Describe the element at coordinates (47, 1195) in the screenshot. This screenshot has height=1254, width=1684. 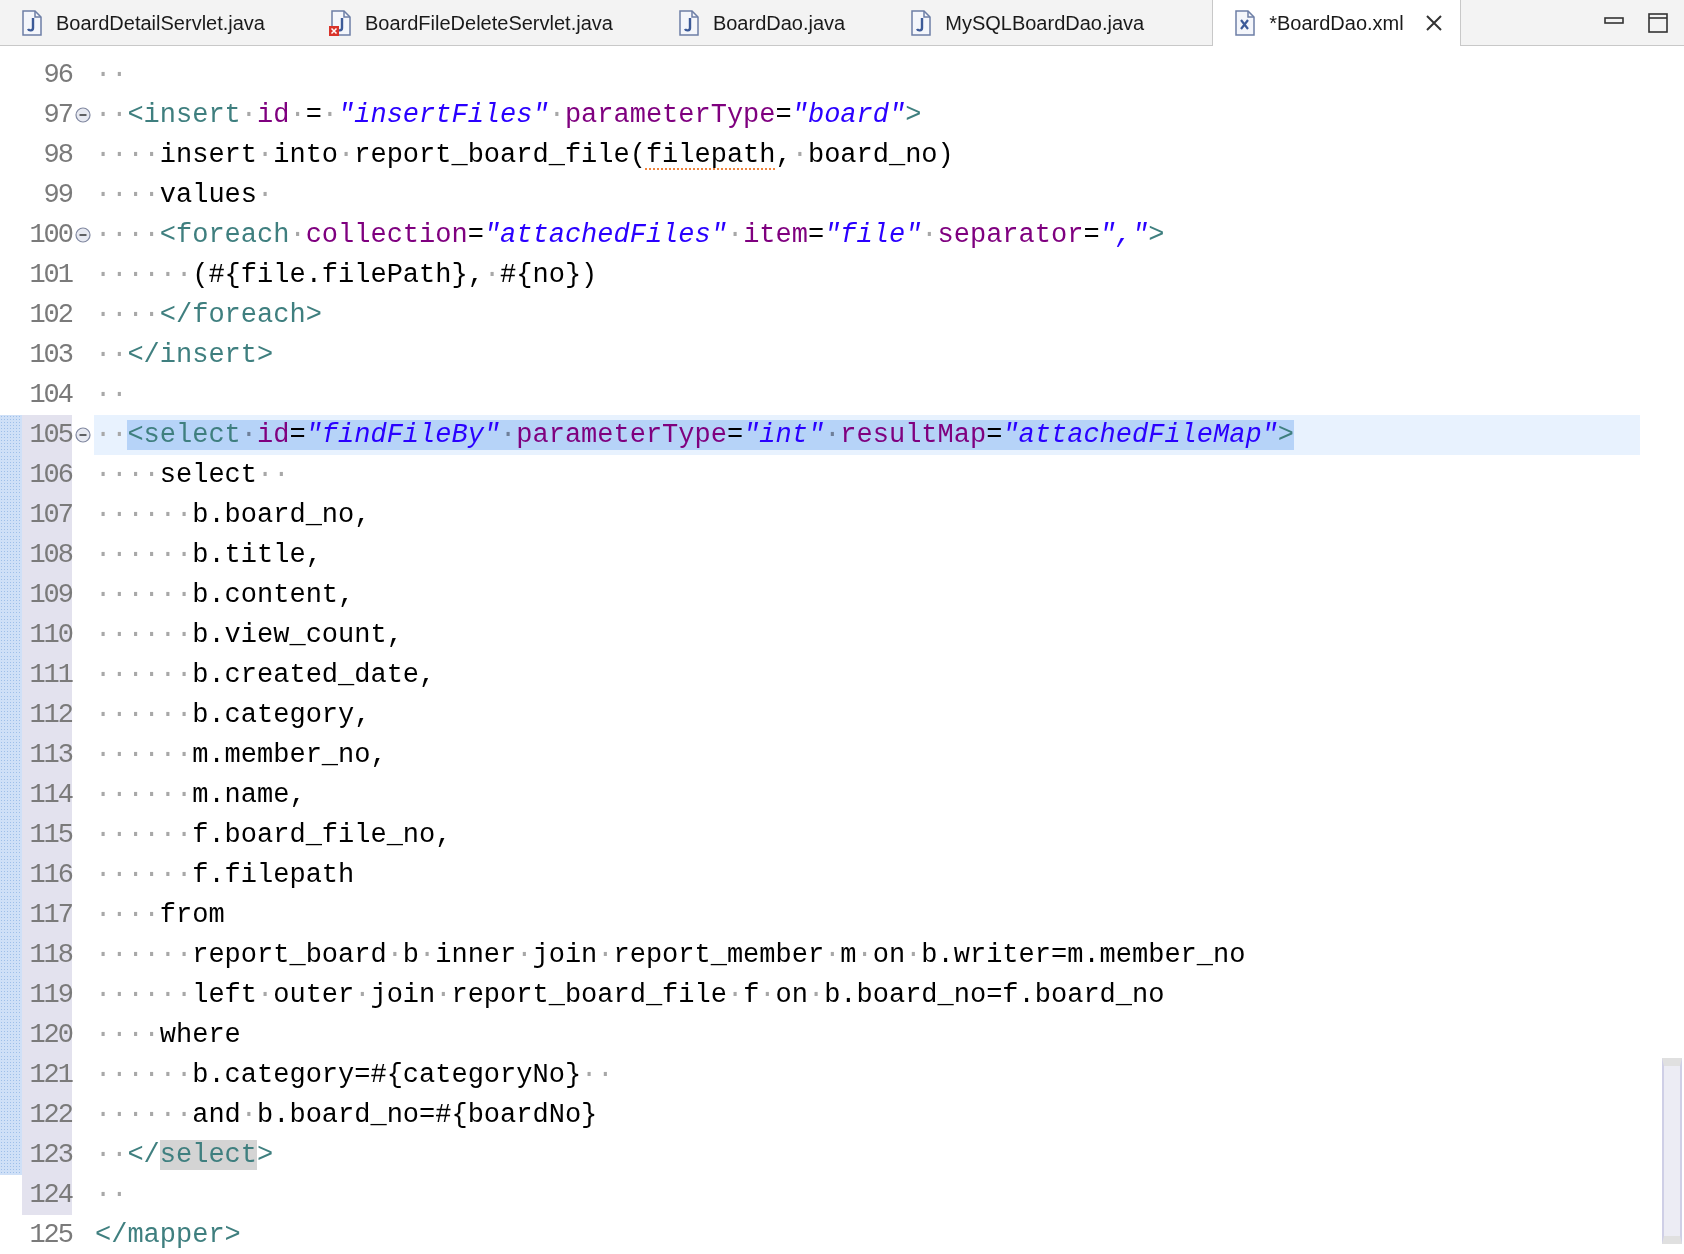
I see `line-number: 124` at that location.